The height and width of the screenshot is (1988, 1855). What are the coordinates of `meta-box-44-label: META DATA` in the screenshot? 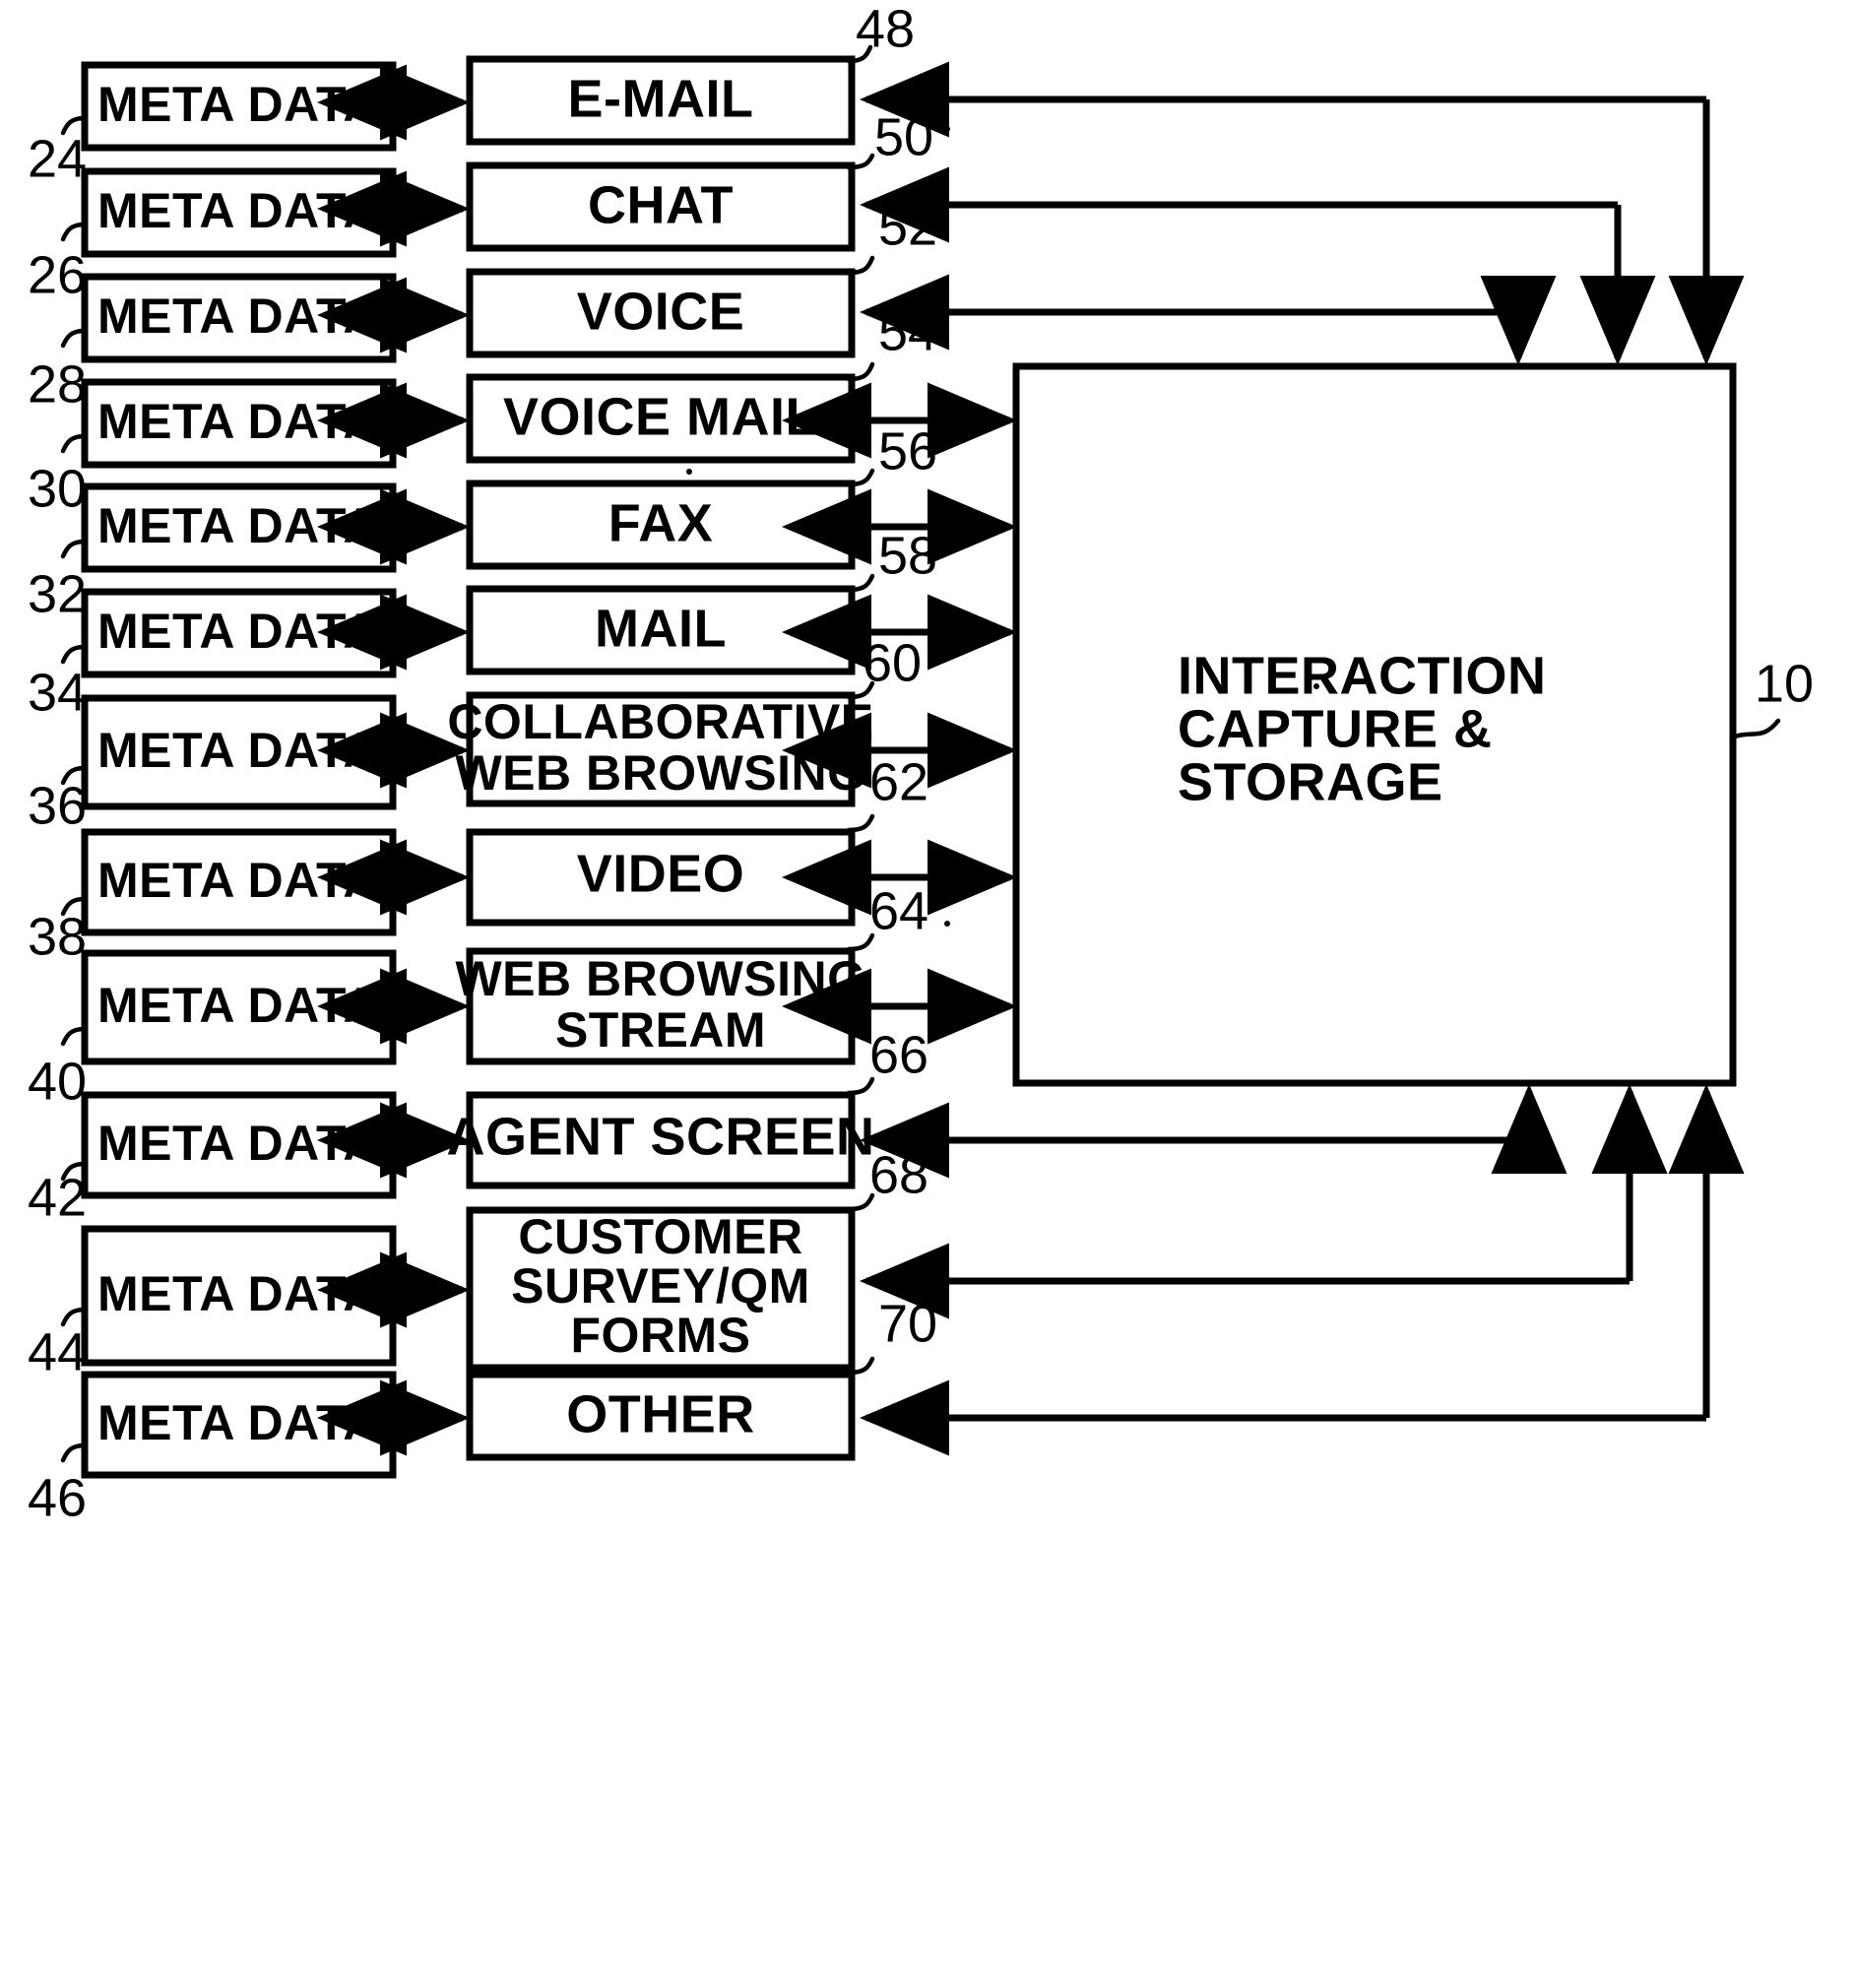 It's located at (238, 1293).